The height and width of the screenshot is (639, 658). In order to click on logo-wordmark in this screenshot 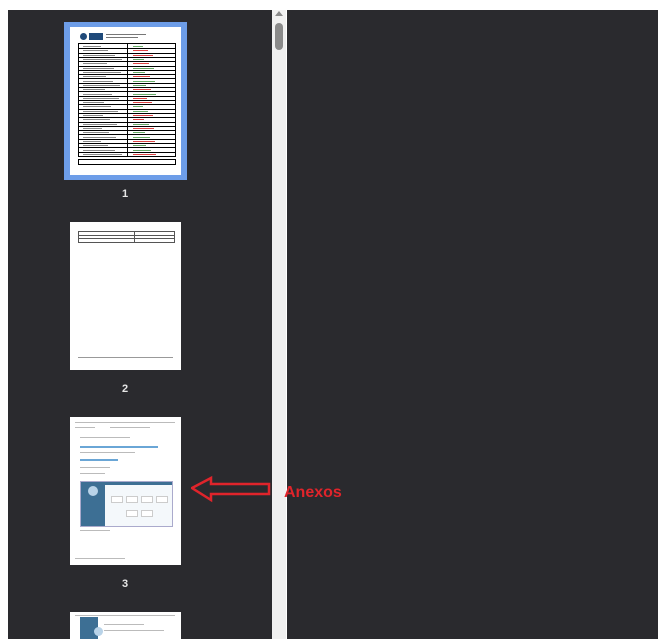, I will do `click(96, 36)`.